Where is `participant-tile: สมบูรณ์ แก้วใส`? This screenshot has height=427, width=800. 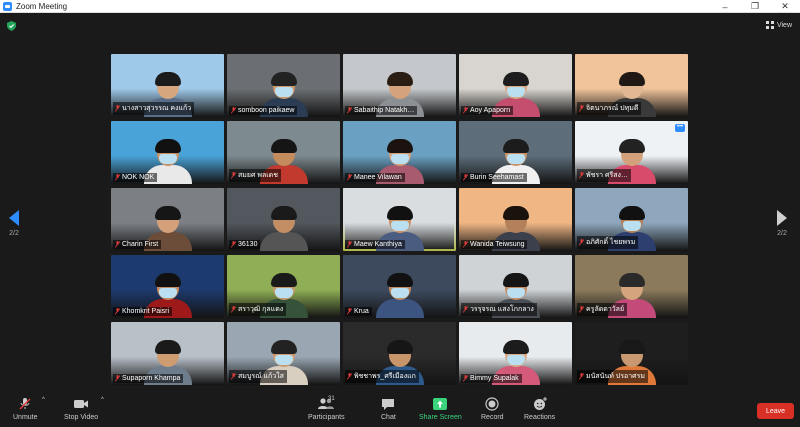 participant-tile: สมบูรณ์ แก้วใส is located at coordinates (283, 353).